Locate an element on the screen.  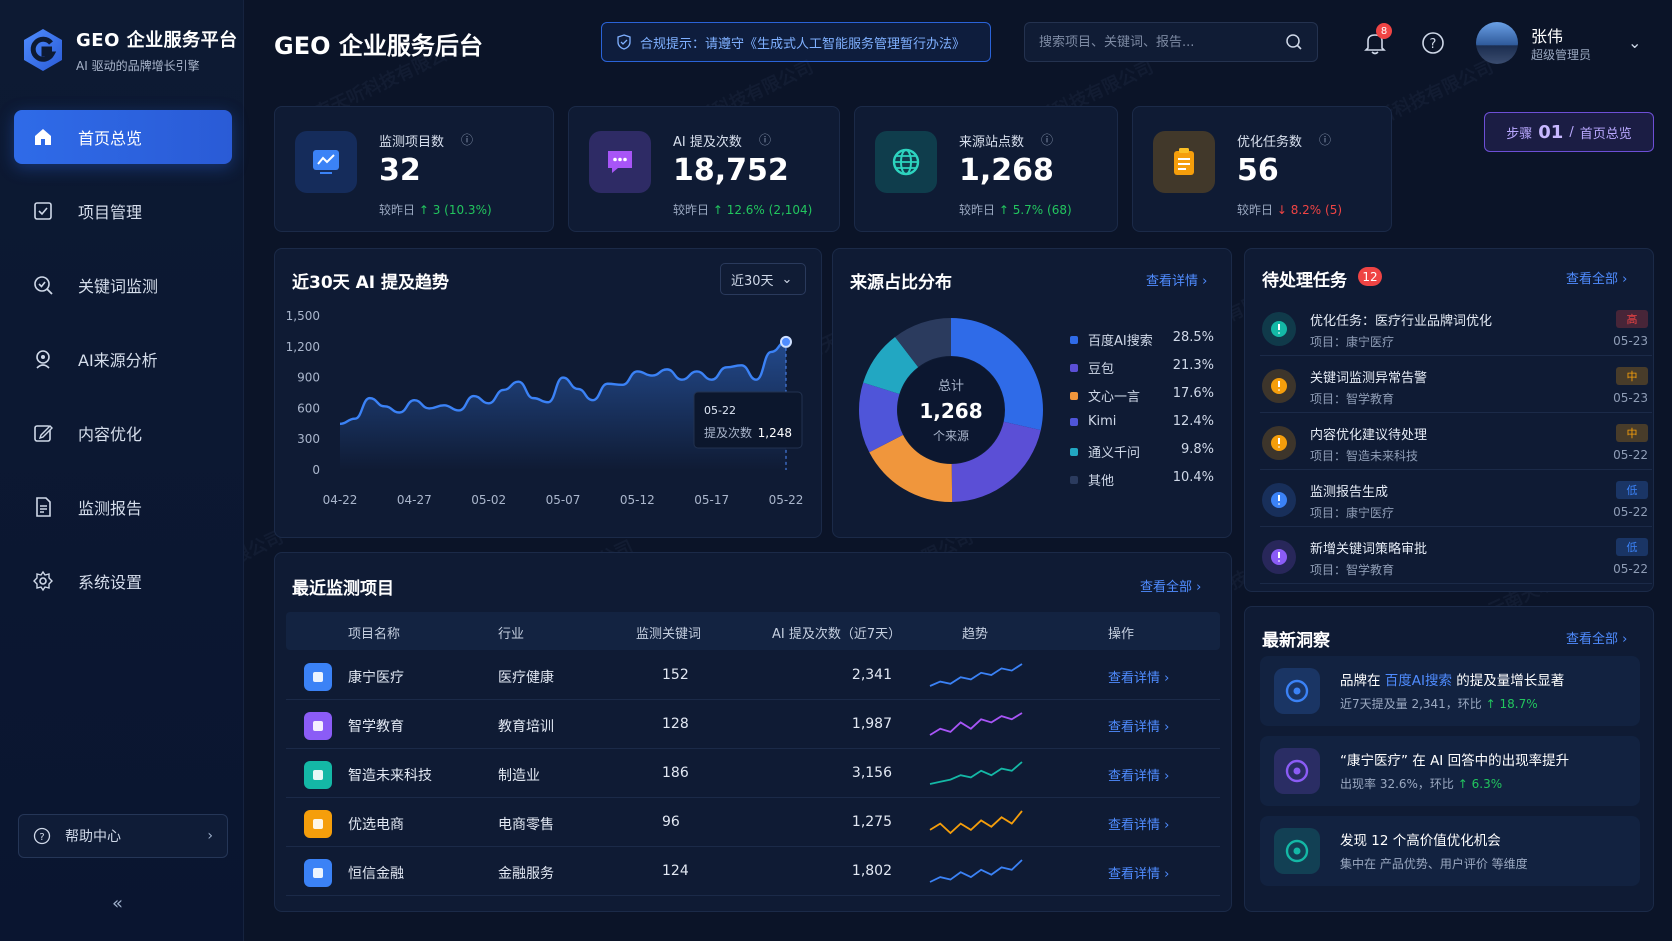
task-item: 监测报告生成 项目：康宁医疗 低 05-22 is located at coordinates (1456, 501).